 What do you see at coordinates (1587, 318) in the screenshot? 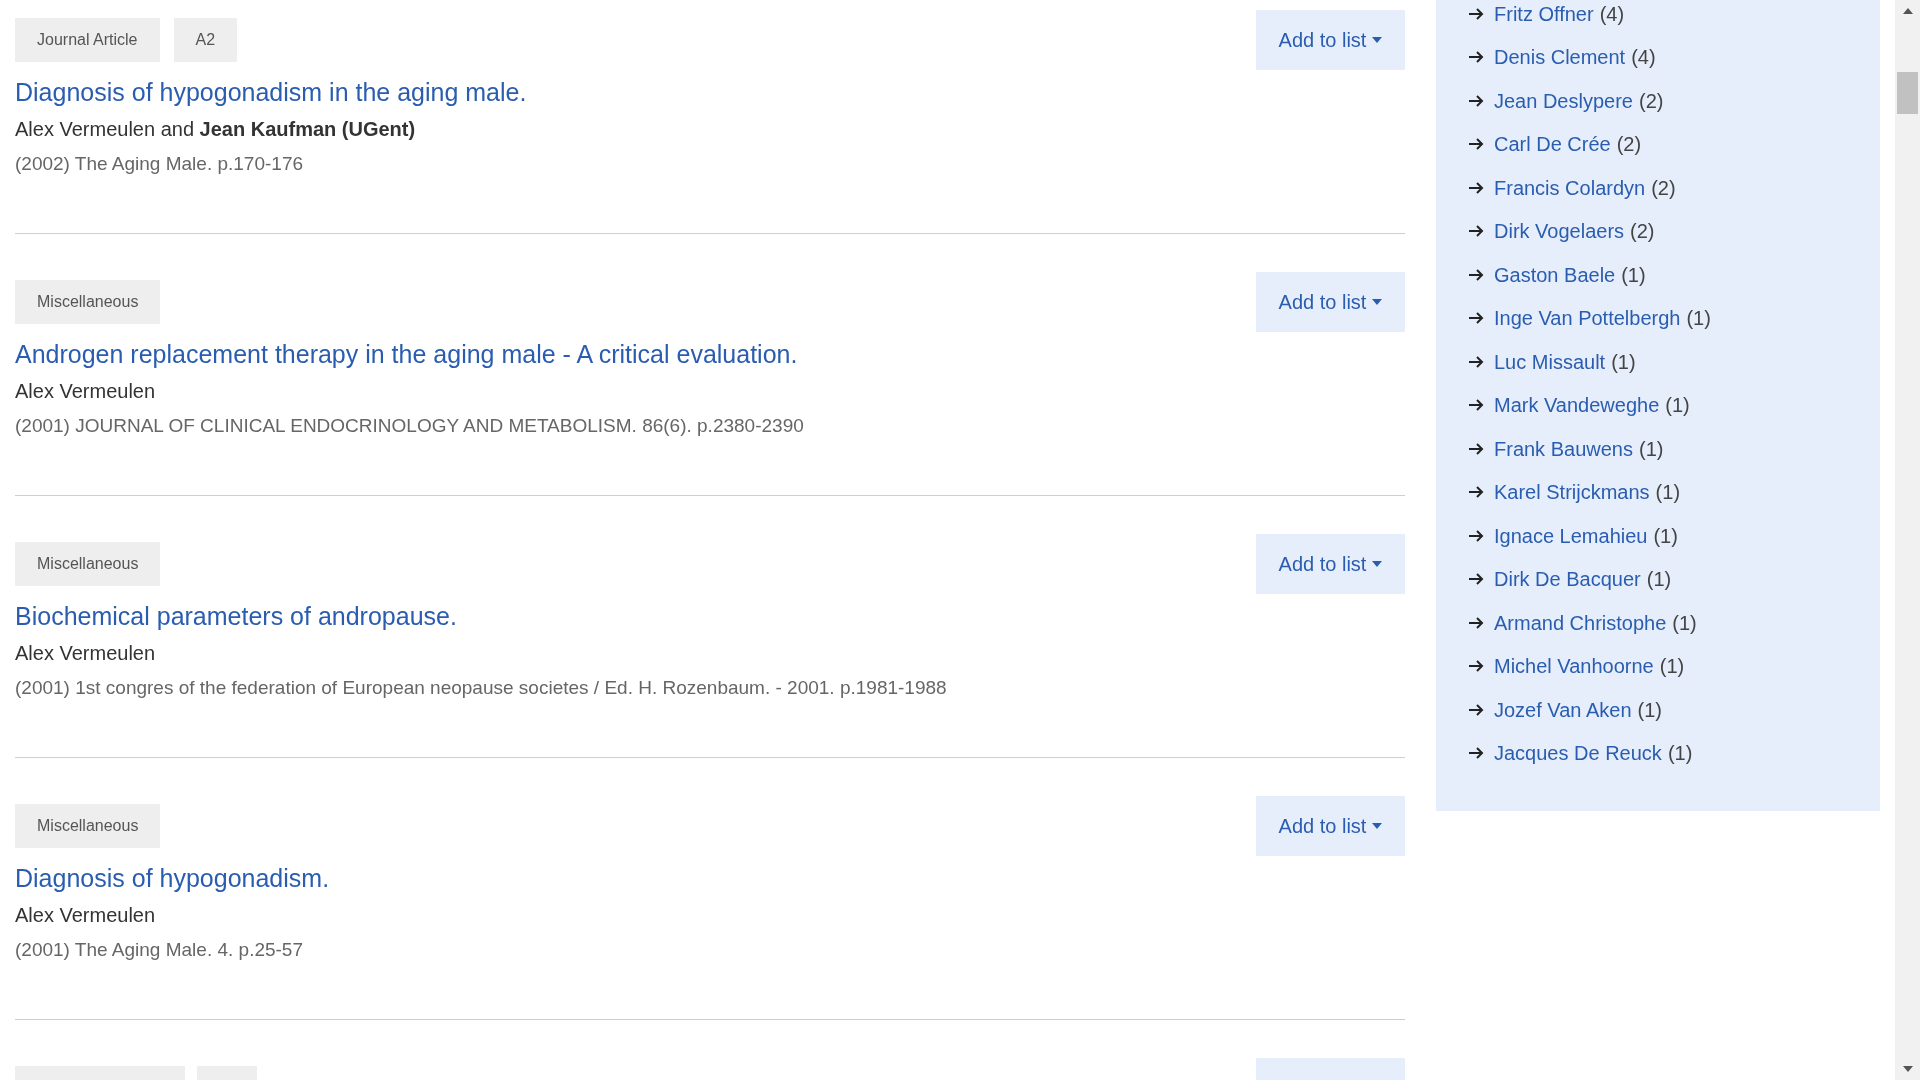
I see `coauthor-link: Inge Van Pottelbergh` at bounding box center [1587, 318].